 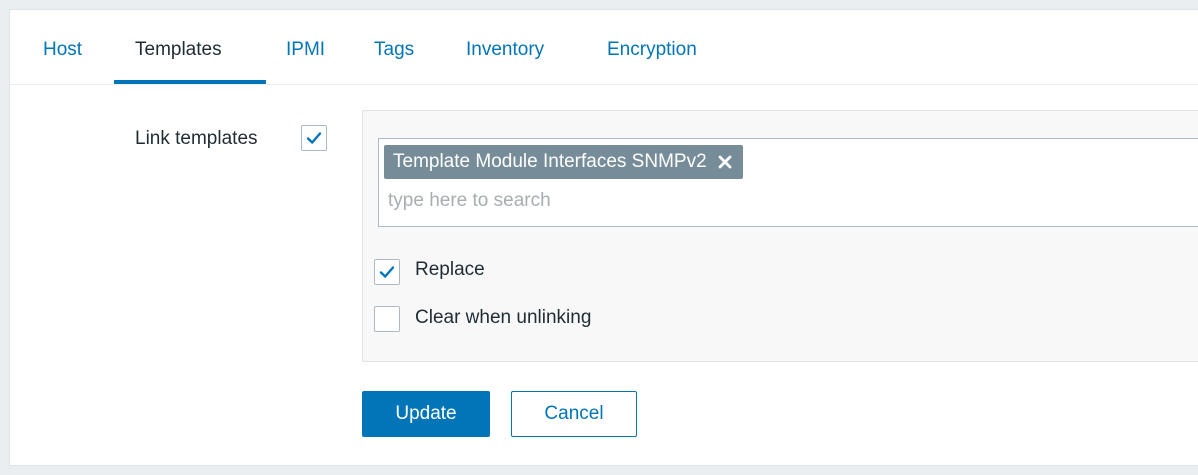 I want to click on link-templates-label: Link templates, so click(x=196, y=138).